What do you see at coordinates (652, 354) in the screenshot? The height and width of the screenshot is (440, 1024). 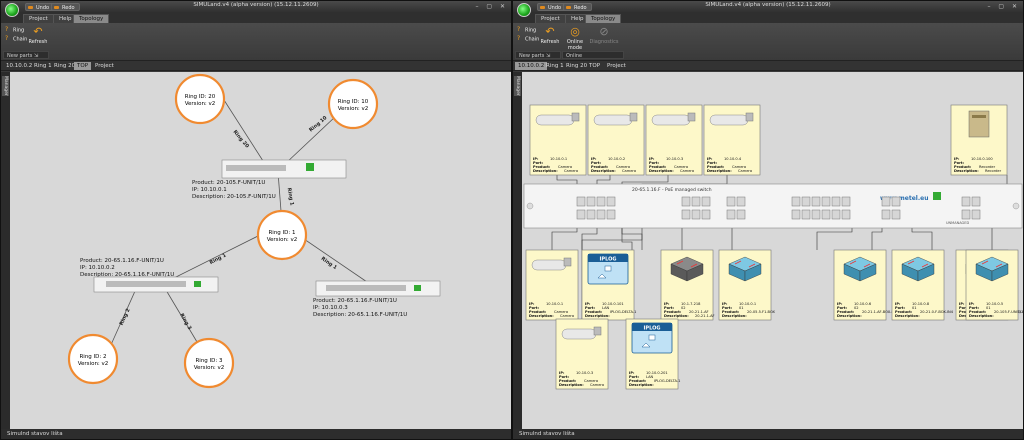 I see `device-card: IPLOGIP: 10.10.0.201Port: LANProduct` at bounding box center [652, 354].